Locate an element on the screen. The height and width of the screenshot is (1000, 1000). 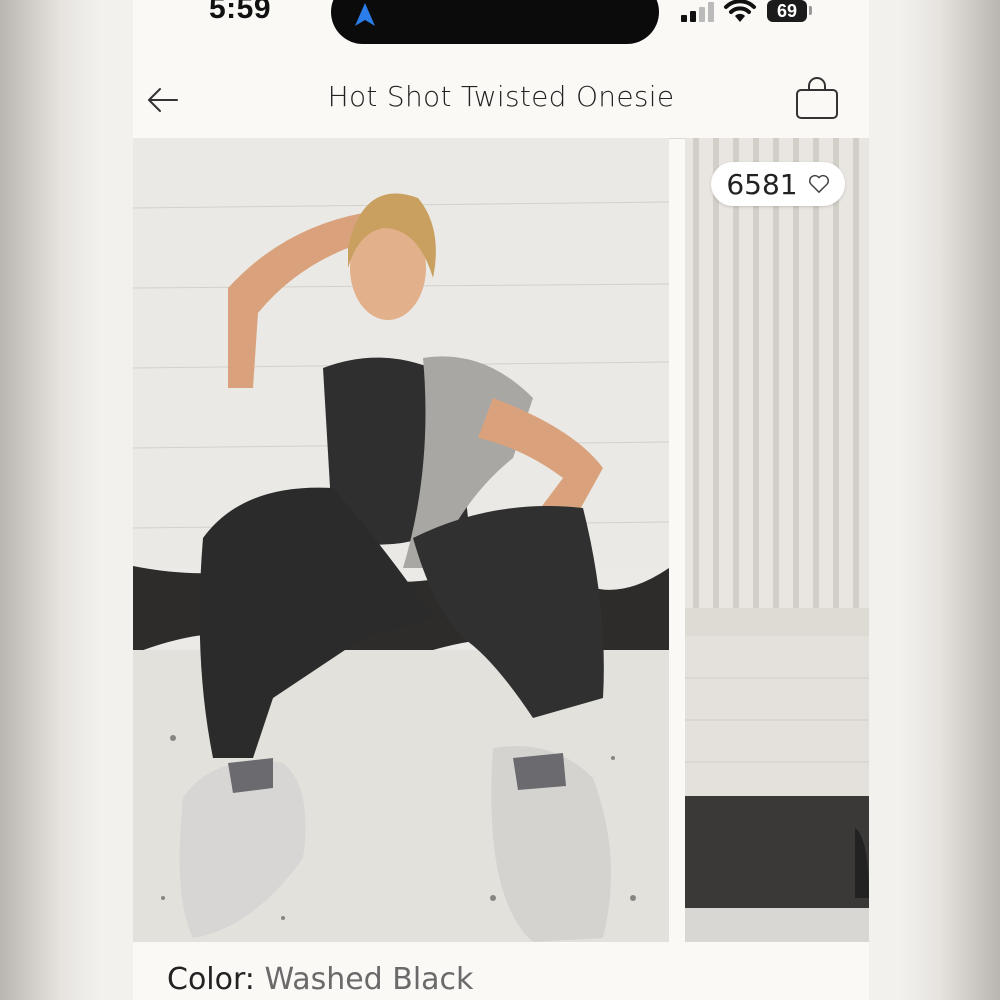
signal-icon is located at coordinates (697, 12).